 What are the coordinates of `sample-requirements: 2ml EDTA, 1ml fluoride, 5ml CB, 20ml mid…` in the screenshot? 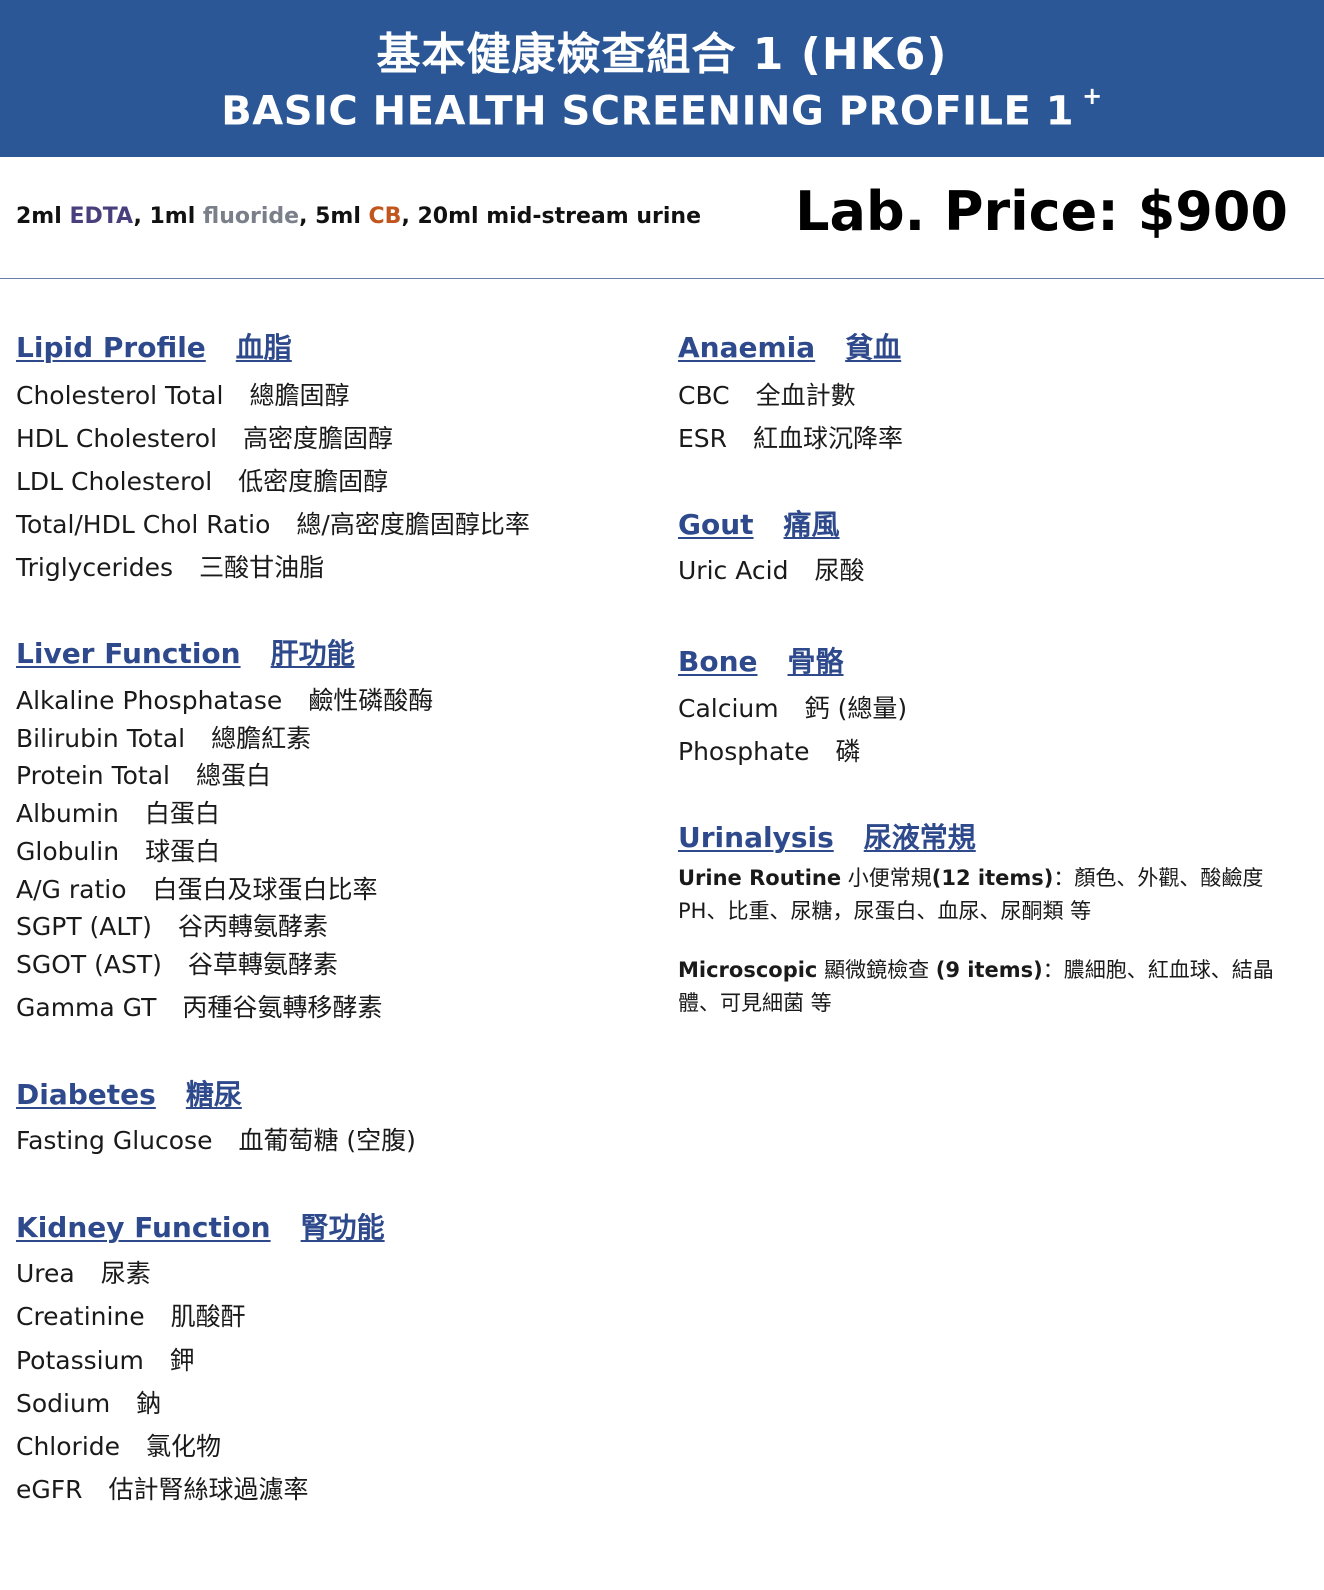 It's located at (358, 216).